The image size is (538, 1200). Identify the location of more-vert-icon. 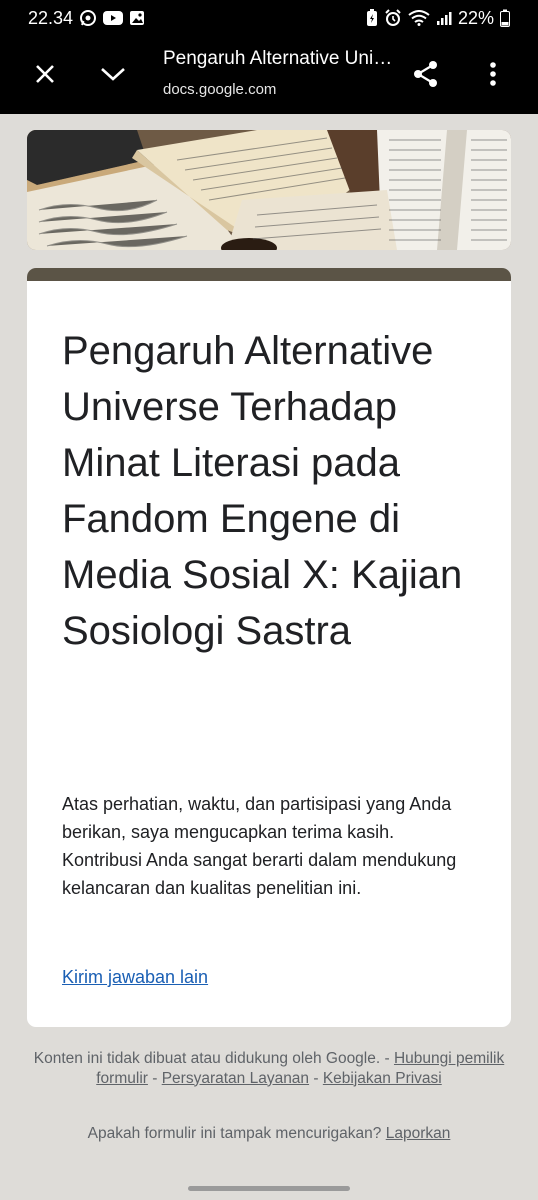
(493, 74).